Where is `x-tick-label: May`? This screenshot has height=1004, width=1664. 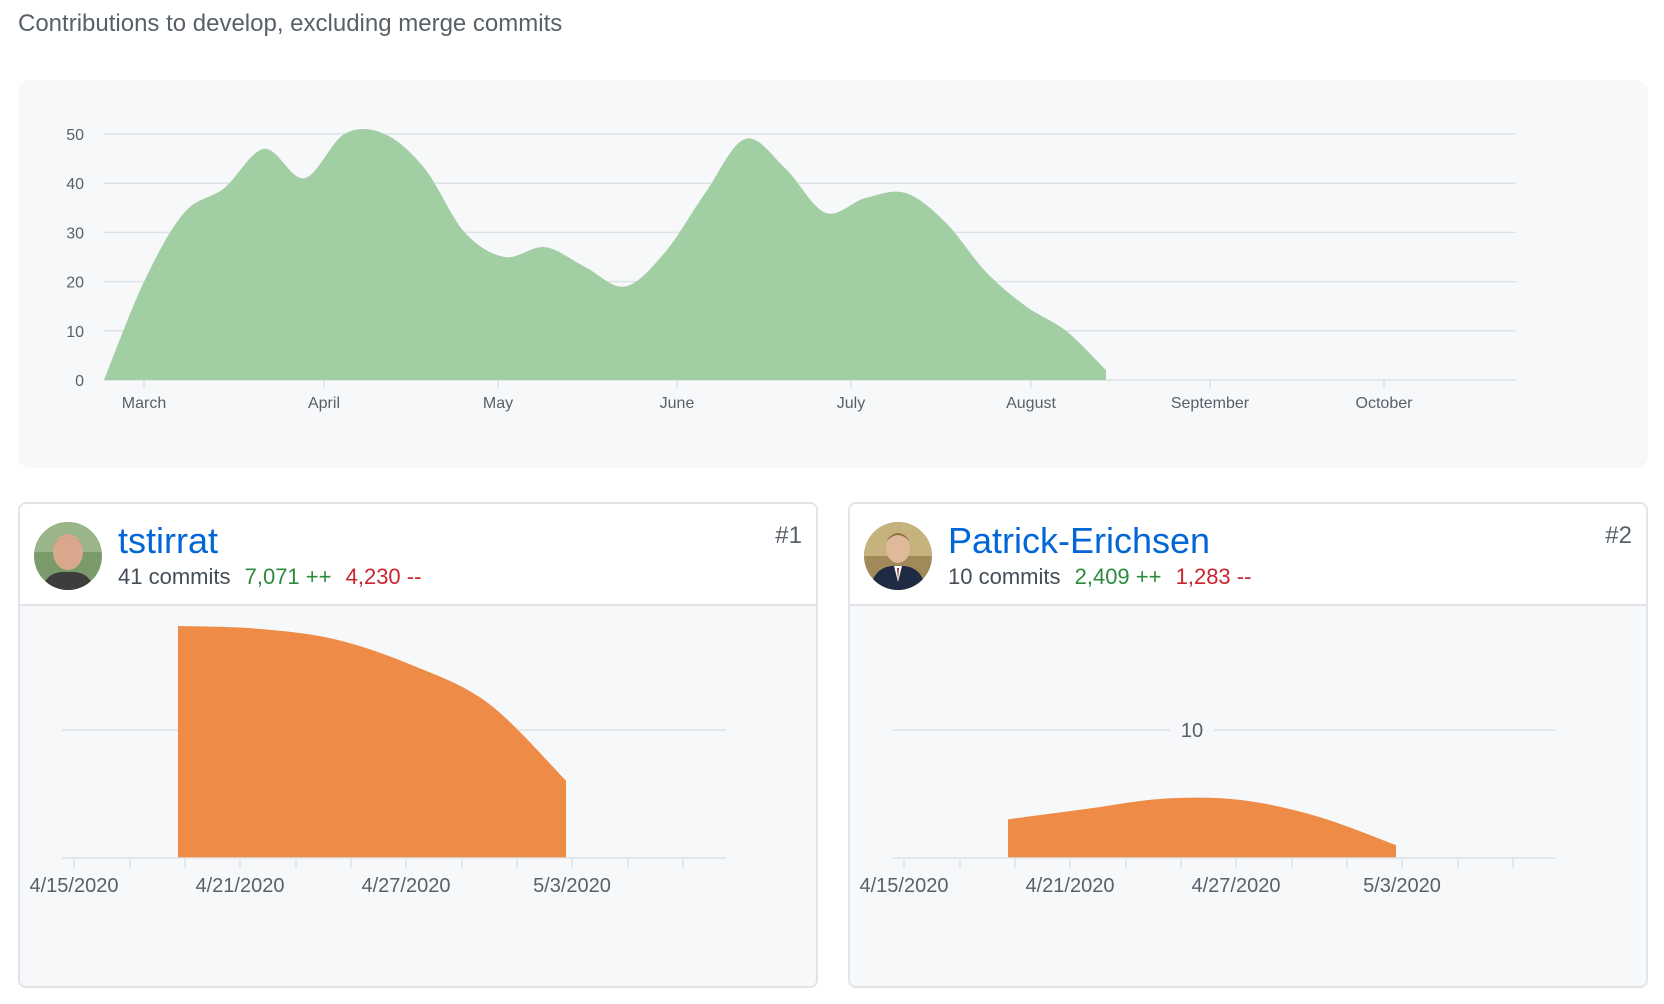
x-tick-label: May is located at coordinates (498, 403).